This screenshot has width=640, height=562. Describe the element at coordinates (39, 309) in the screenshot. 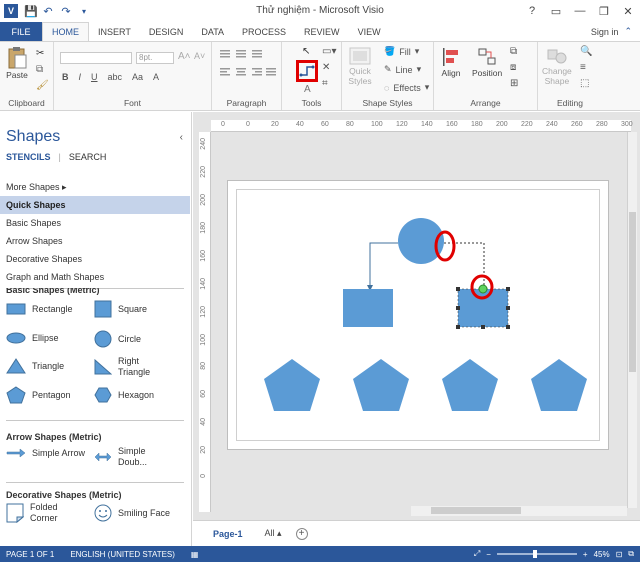

I see `shape-rectangle: Rectangle` at that location.